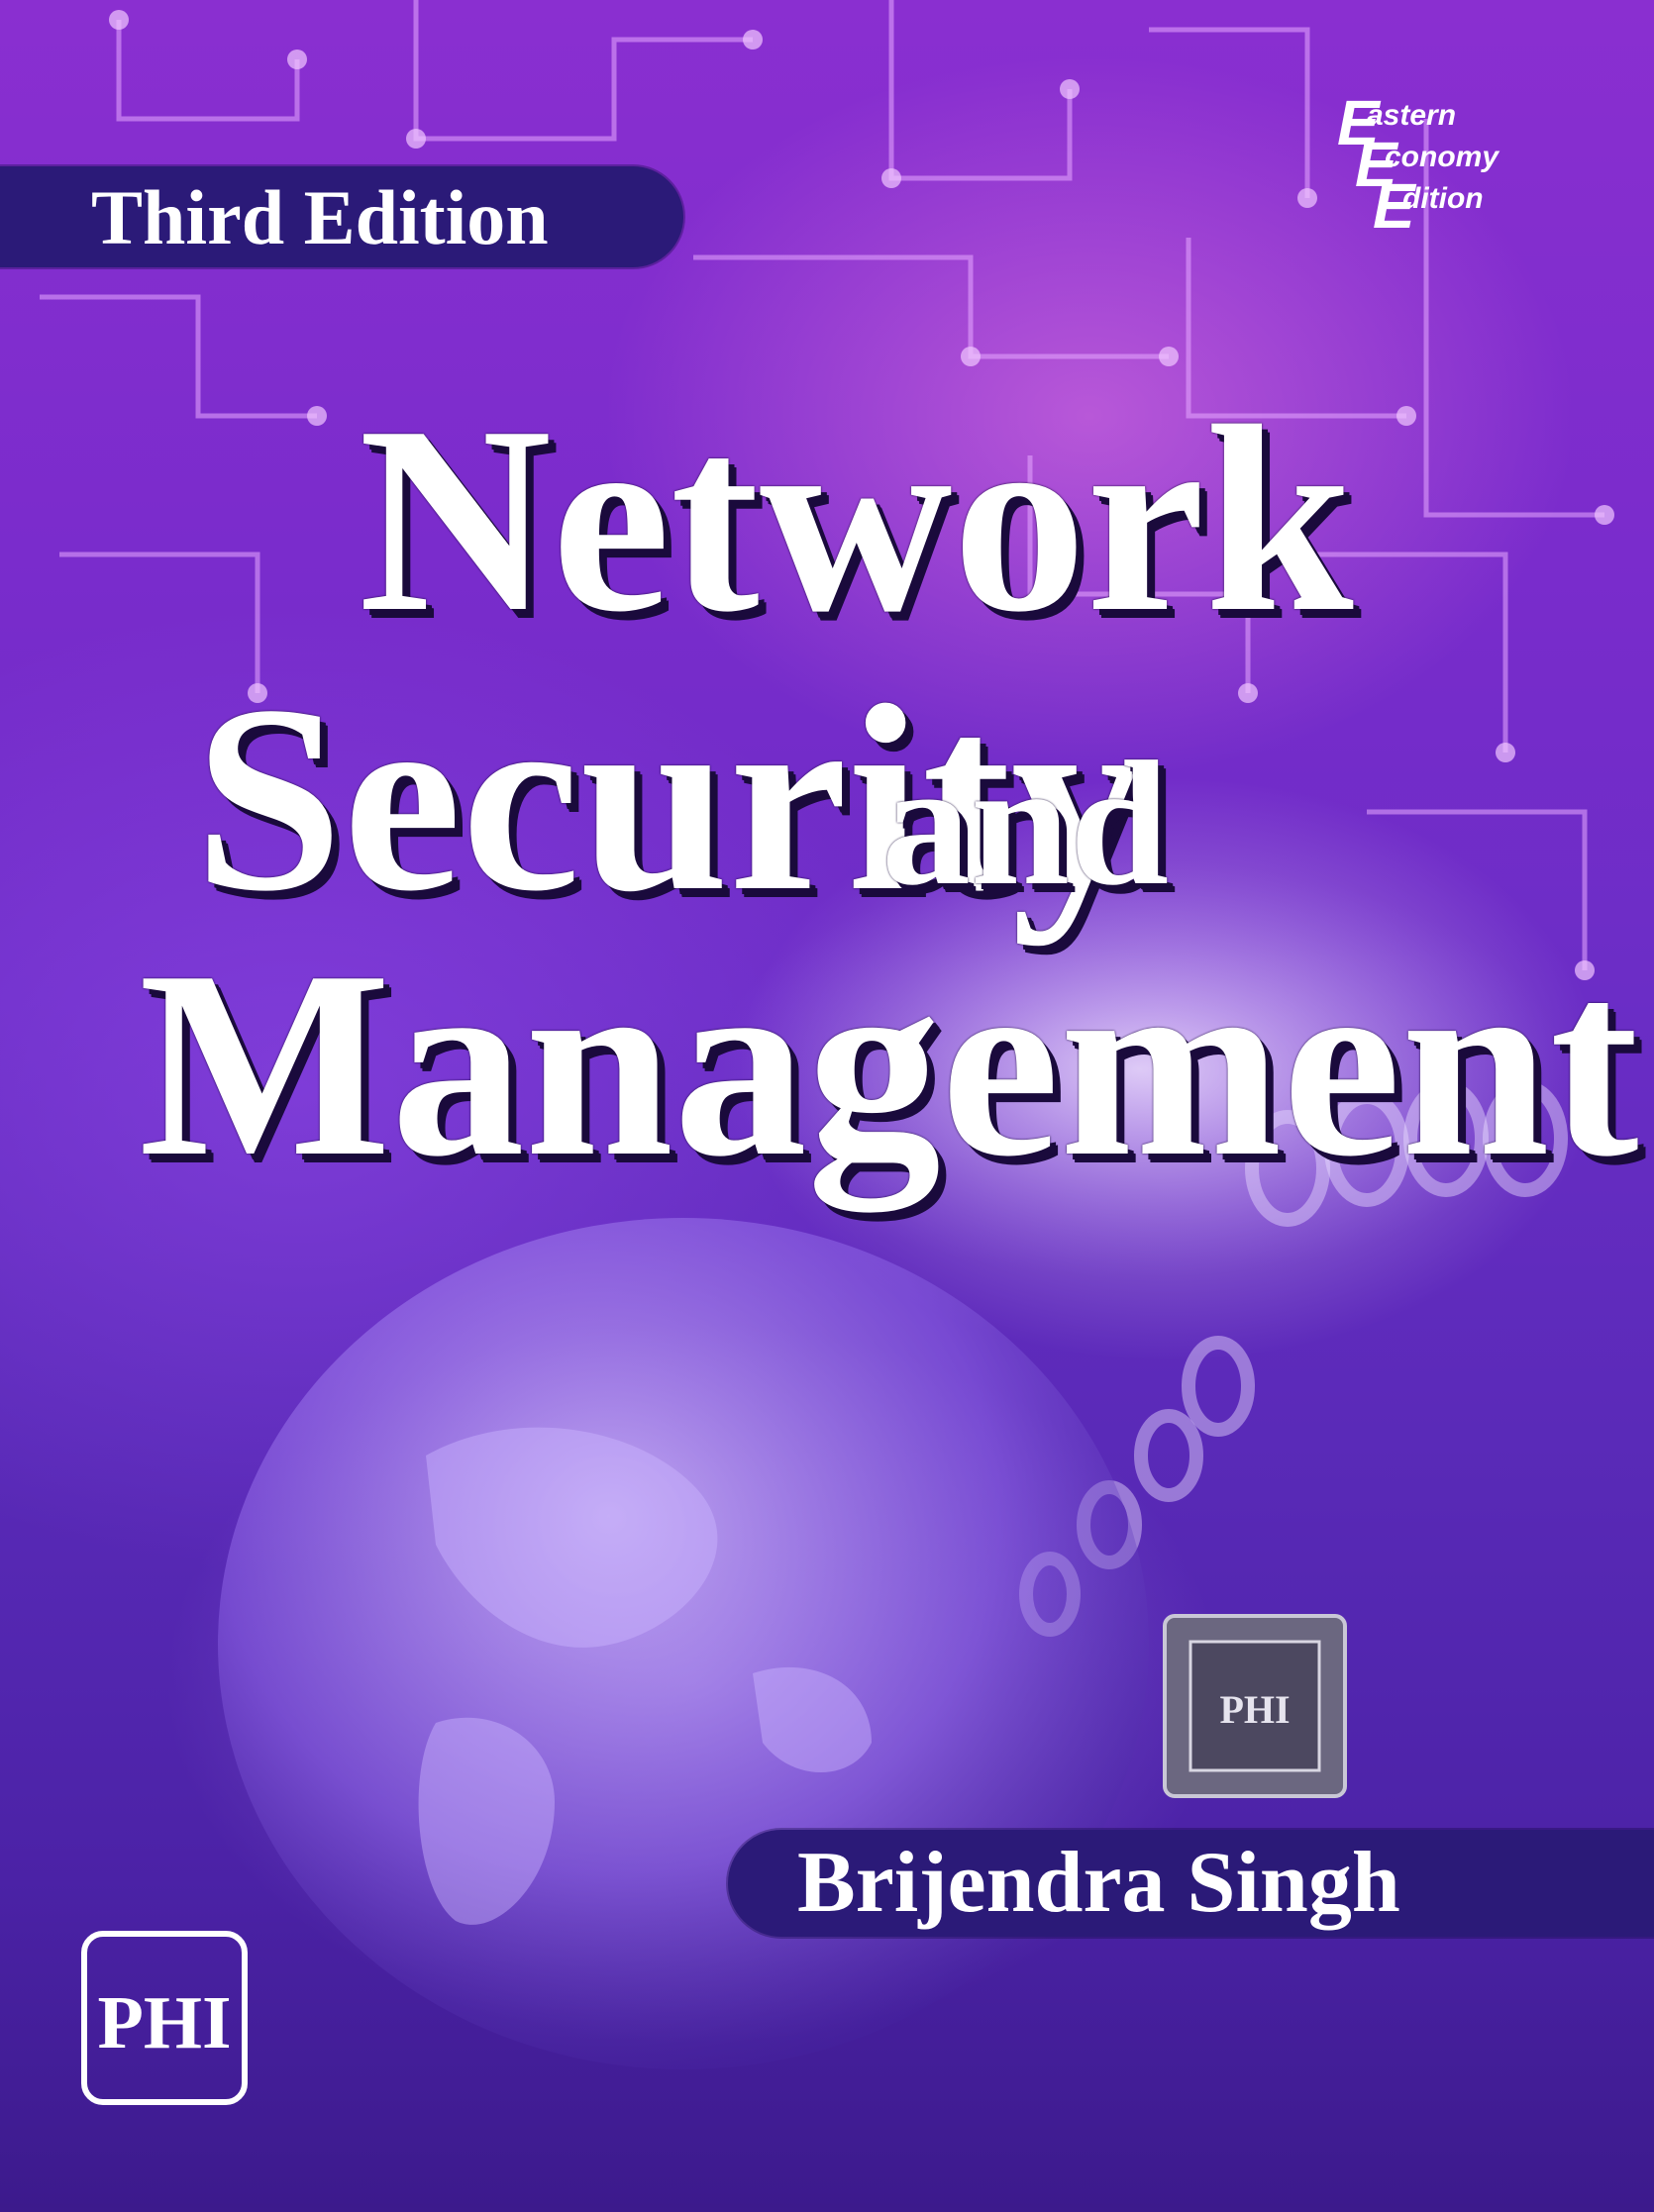 The height and width of the screenshot is (2212, 1654). I want to click on publisher-logo-text: PHI, so click(164, 2022).